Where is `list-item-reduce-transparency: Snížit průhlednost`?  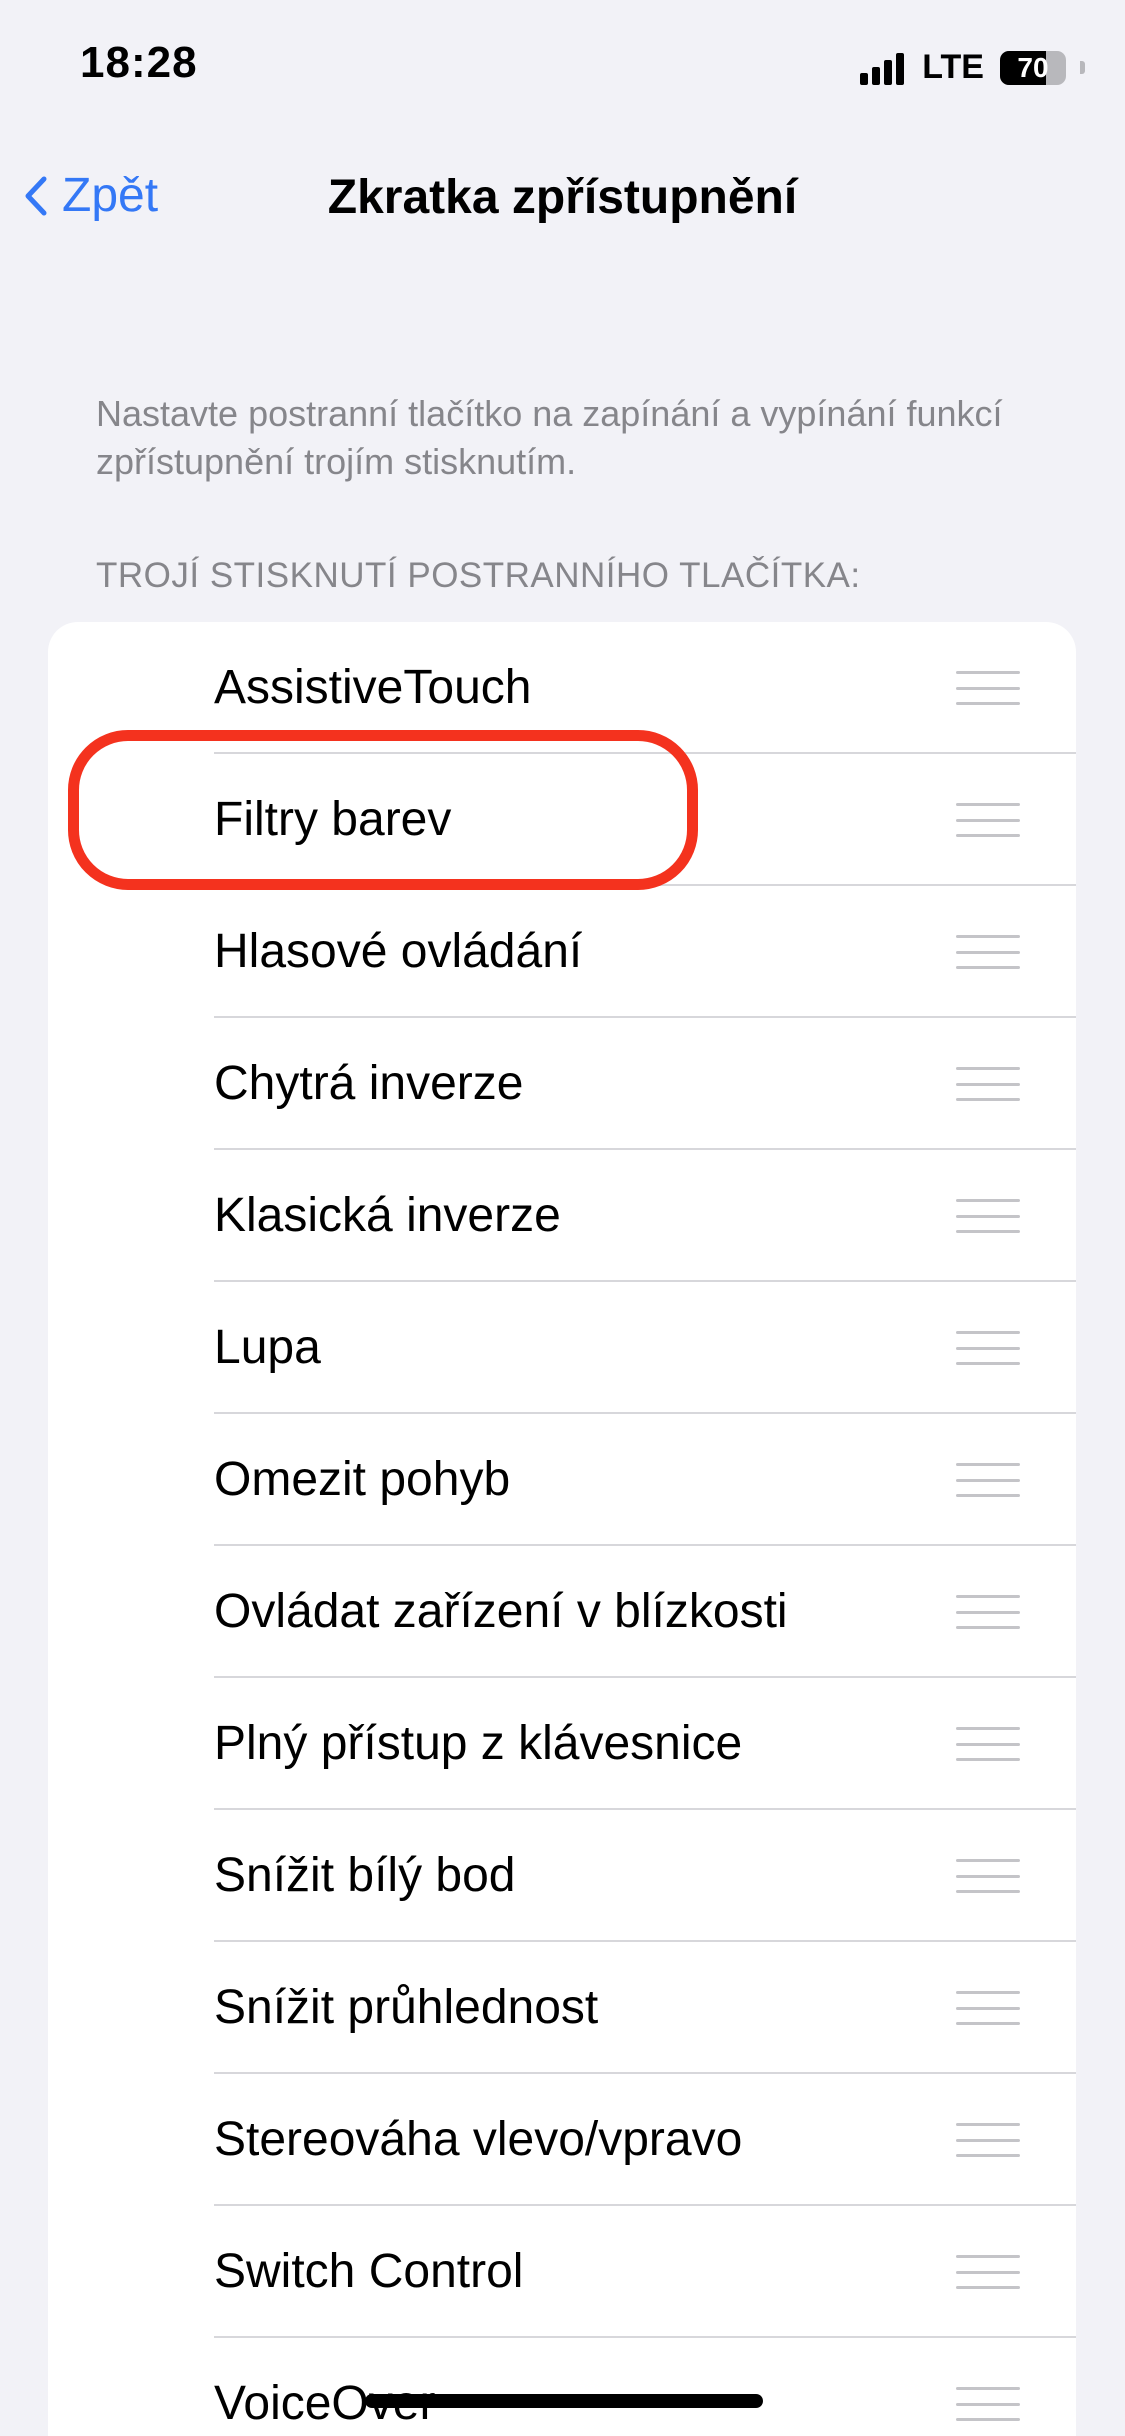
list-item-reduce-transparency: Snížit průhlednost is located at coordinates (562, 2008).